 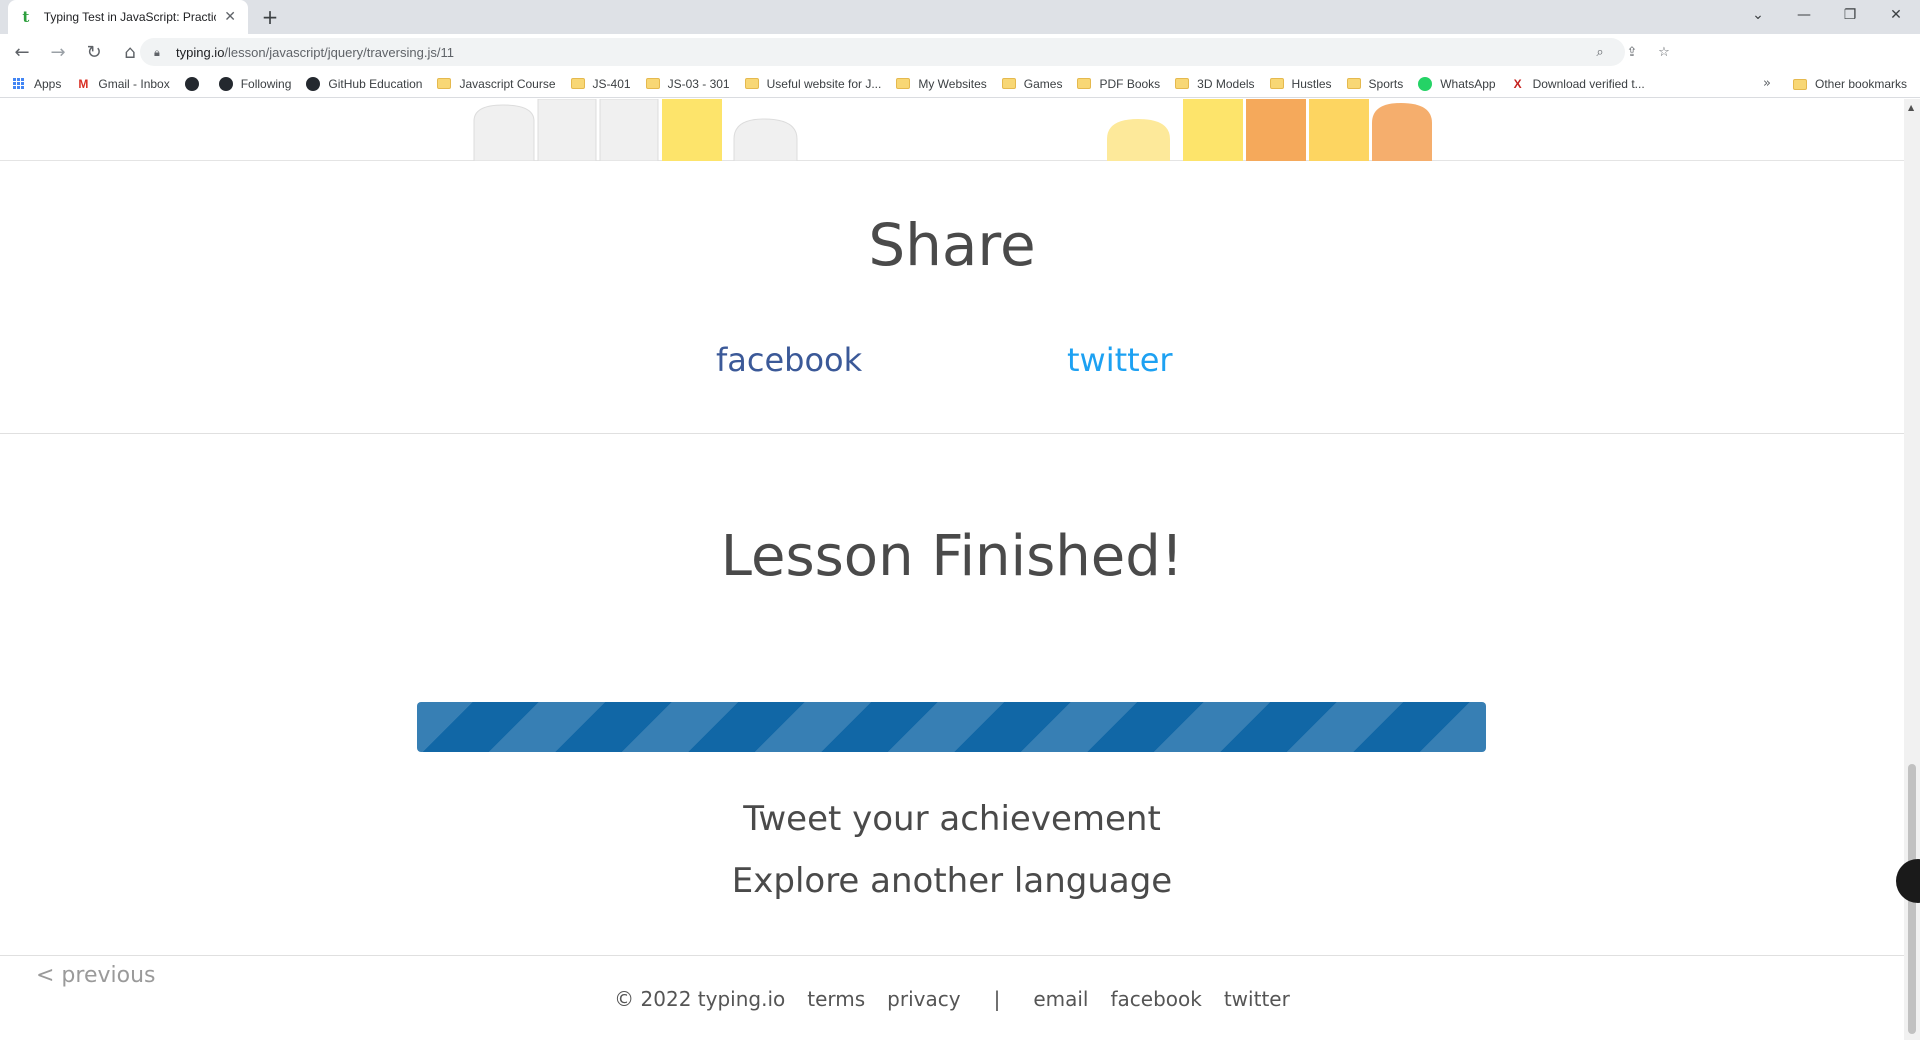 I want to click on bookmark-github-education: GitHub Education, so click(x=364, y=83).